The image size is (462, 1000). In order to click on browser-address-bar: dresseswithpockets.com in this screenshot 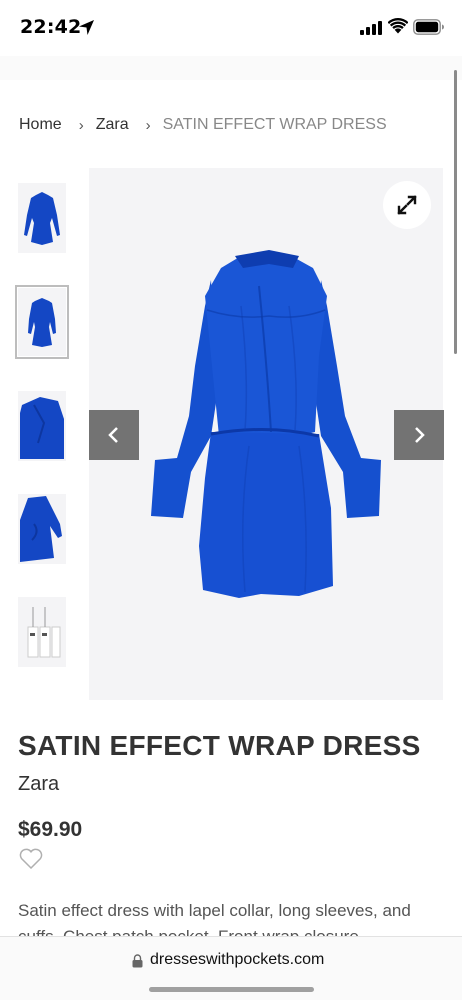, I will do `click(231, 968)`.